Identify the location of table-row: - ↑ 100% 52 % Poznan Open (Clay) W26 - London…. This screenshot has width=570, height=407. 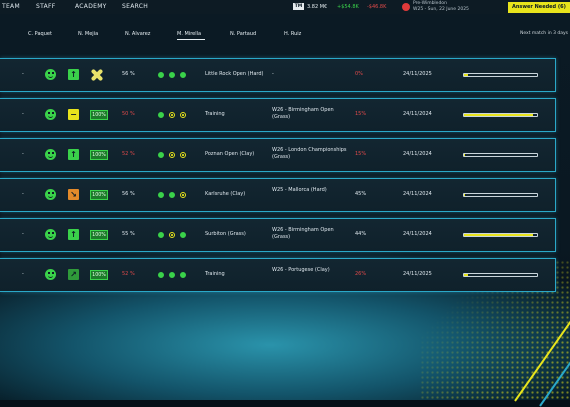
(278, 155).